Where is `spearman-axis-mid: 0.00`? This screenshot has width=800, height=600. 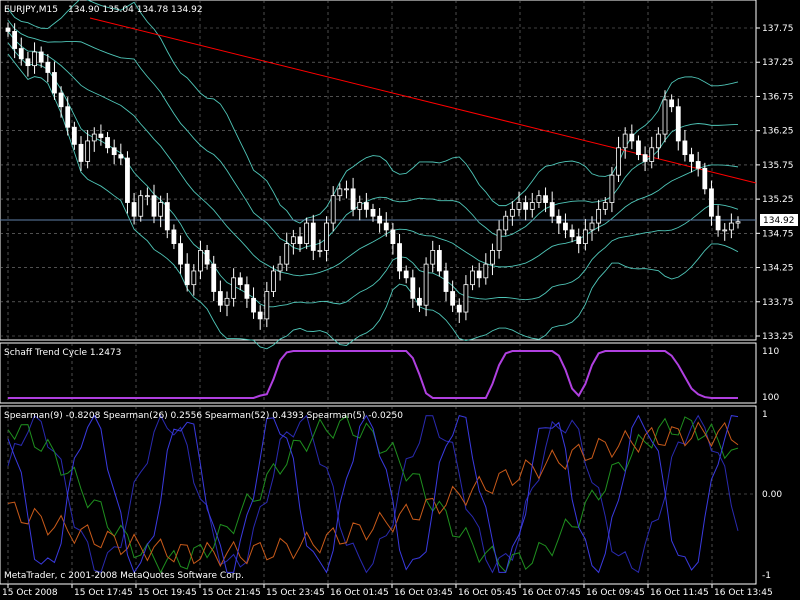 spearman-axis-mid: 0.00 is located at coordinates (772, 495).